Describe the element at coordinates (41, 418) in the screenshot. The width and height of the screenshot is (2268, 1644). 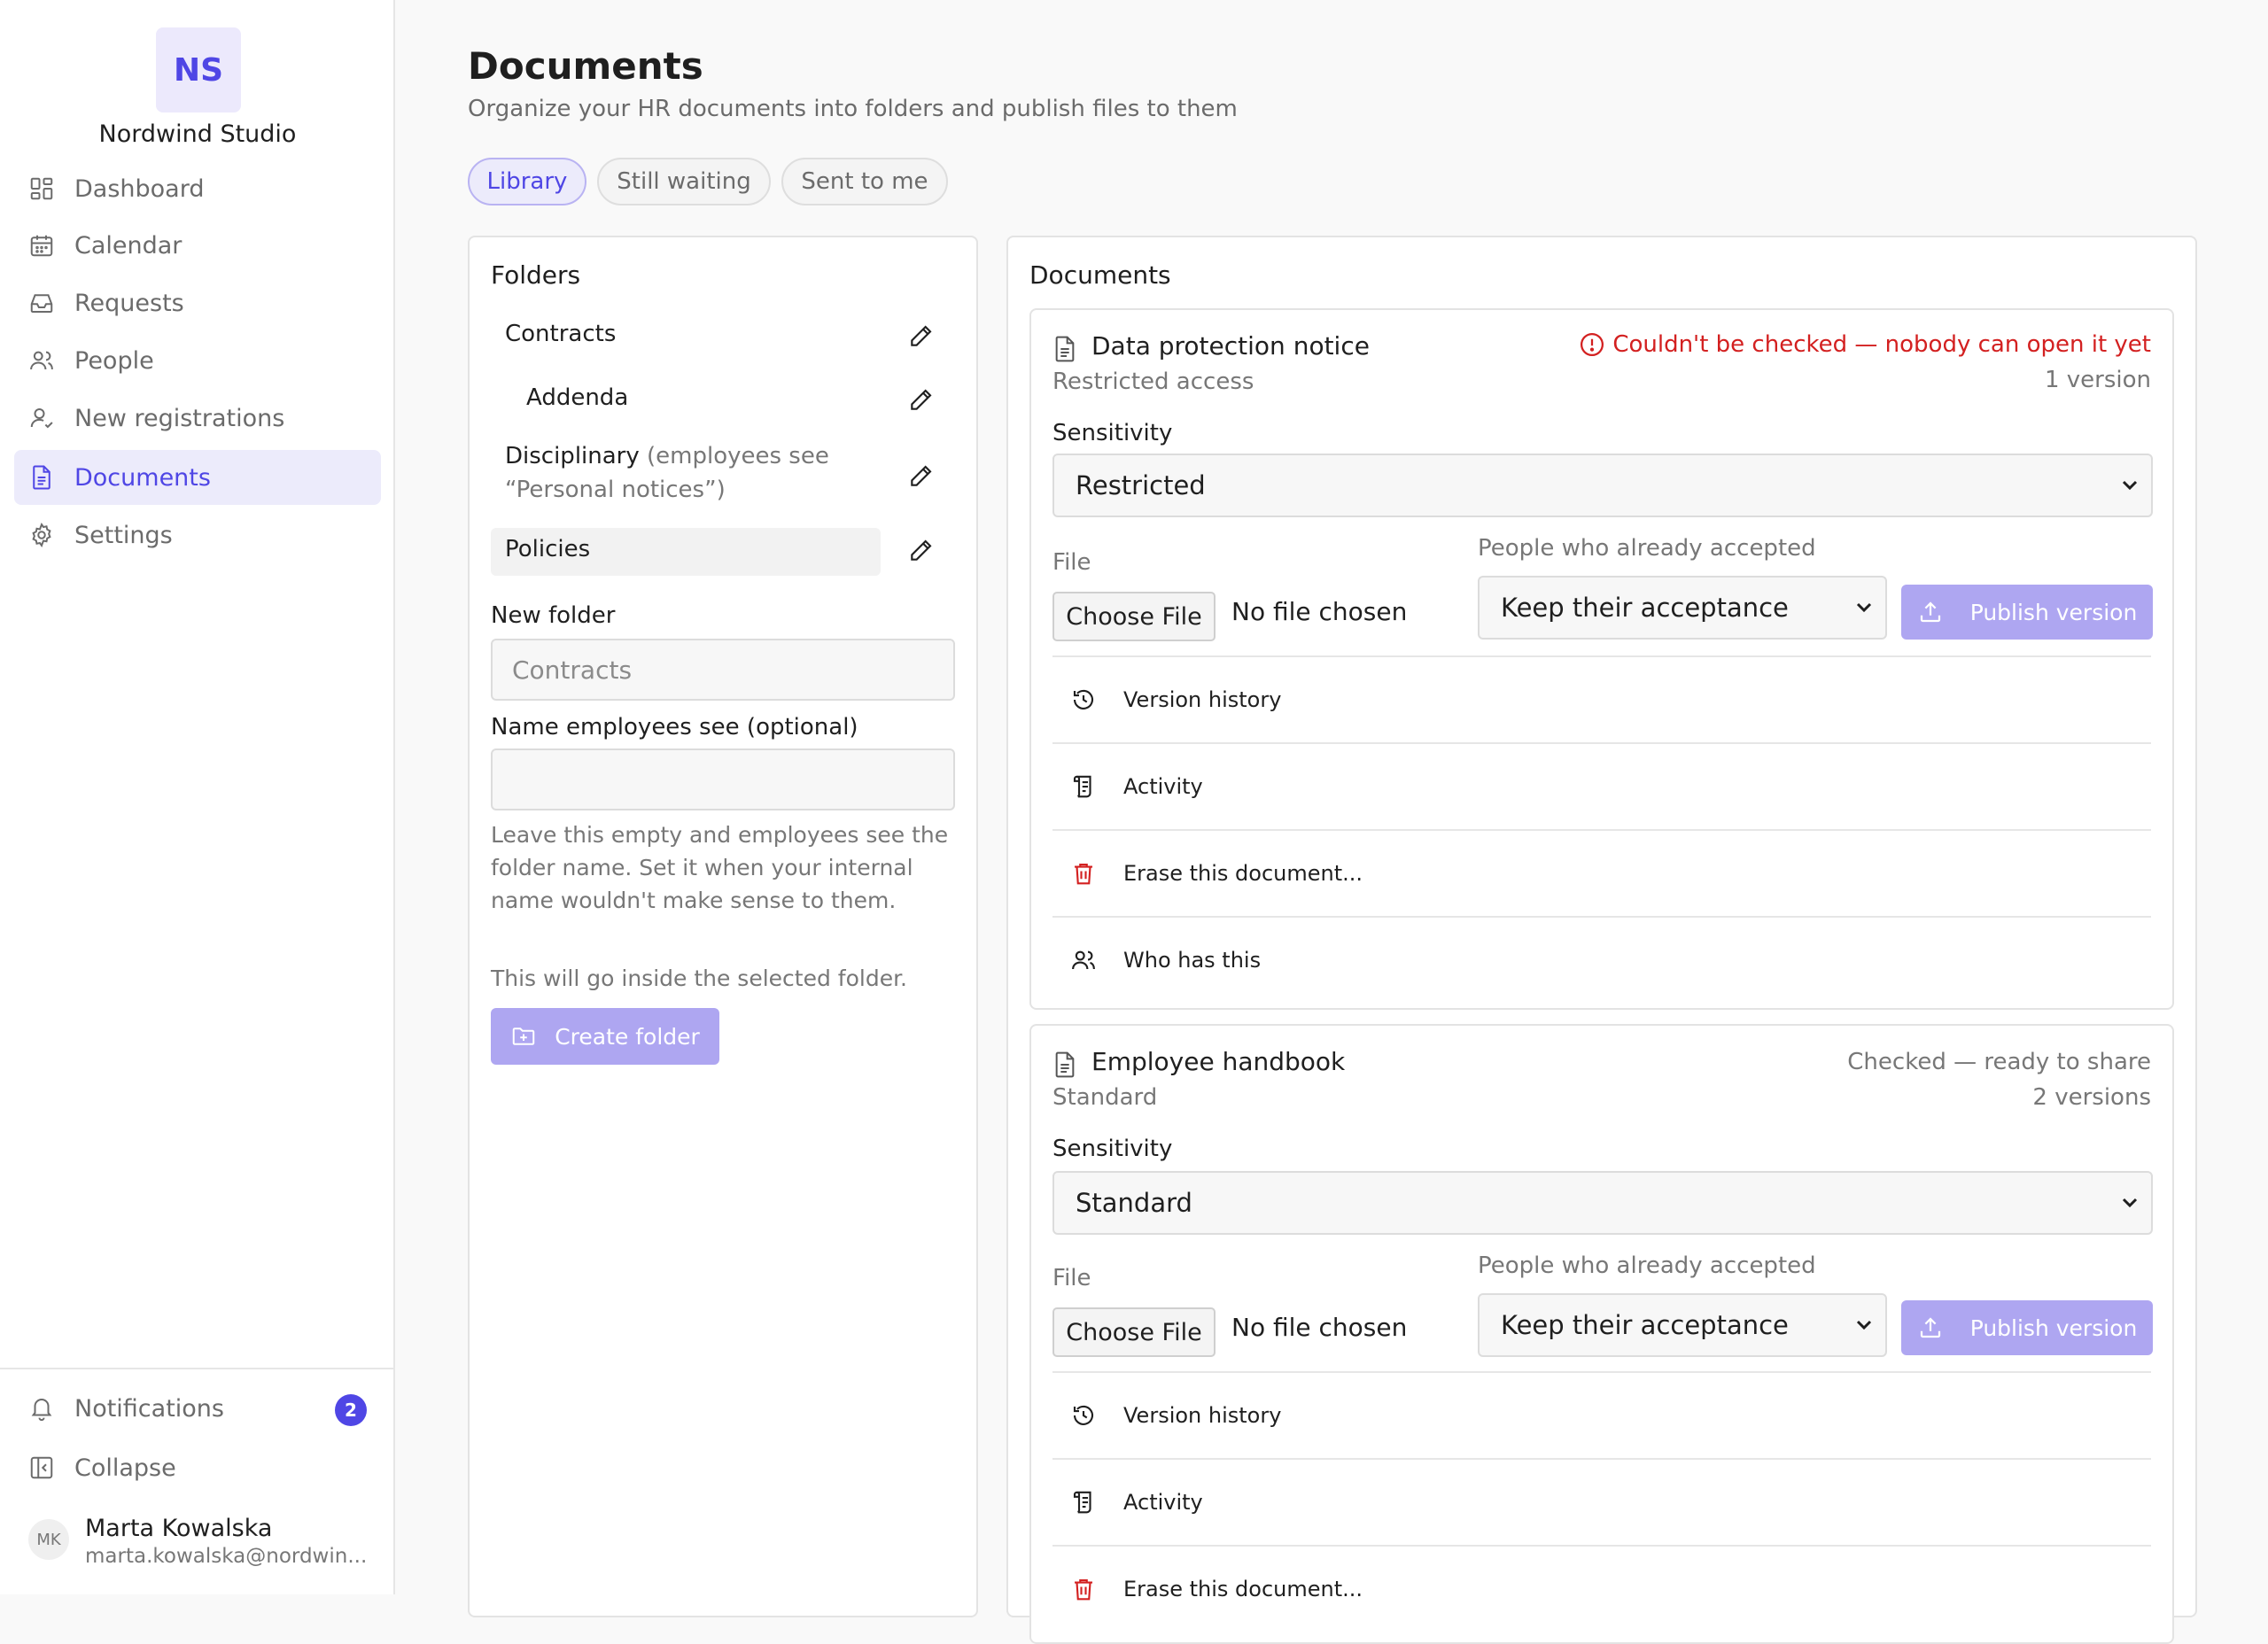
I see `user-check-icon` at that location.